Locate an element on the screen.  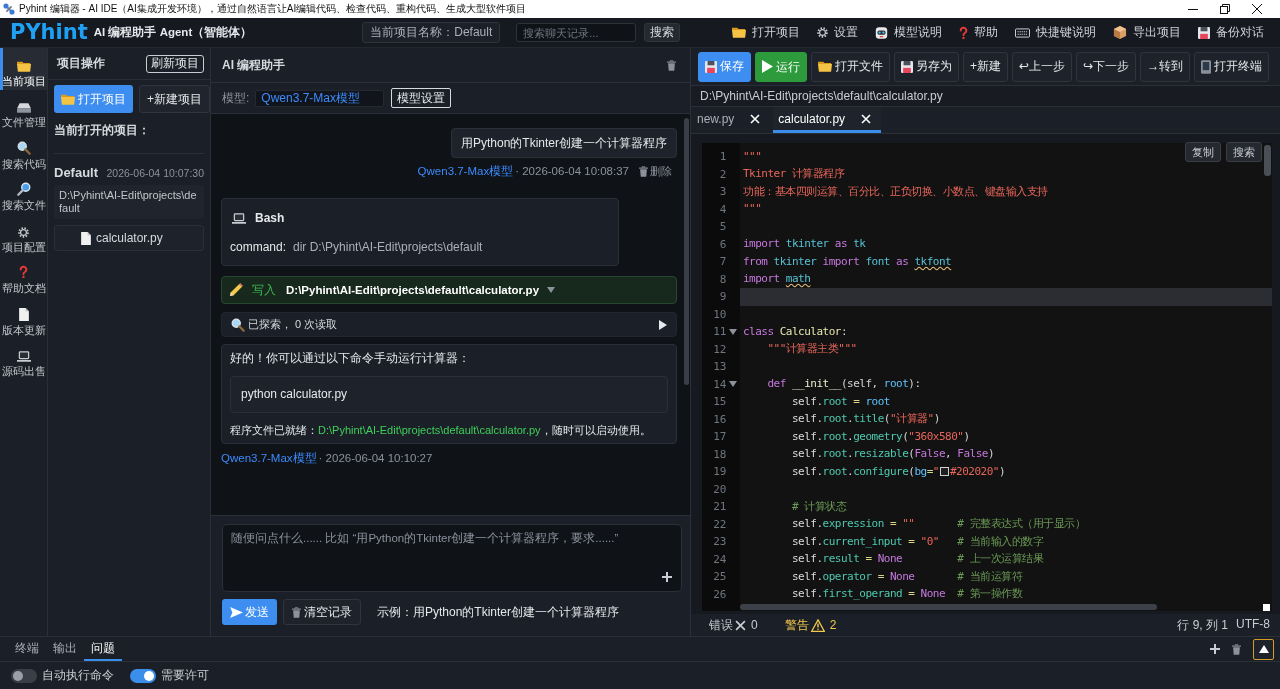
panel-title: AI 编程助手 is located at coordinates (254, 65).